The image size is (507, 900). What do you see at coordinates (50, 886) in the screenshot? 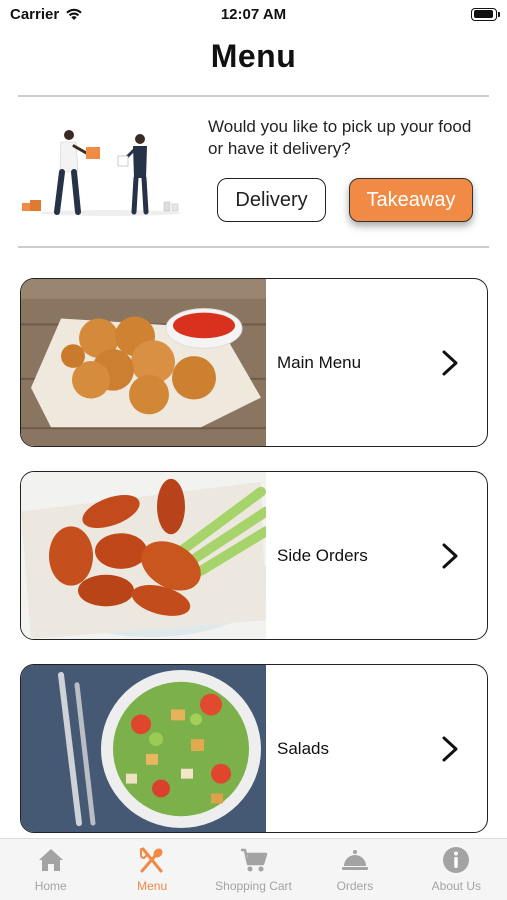
I see `tab-label: Home` at bounding box center [50, 886].